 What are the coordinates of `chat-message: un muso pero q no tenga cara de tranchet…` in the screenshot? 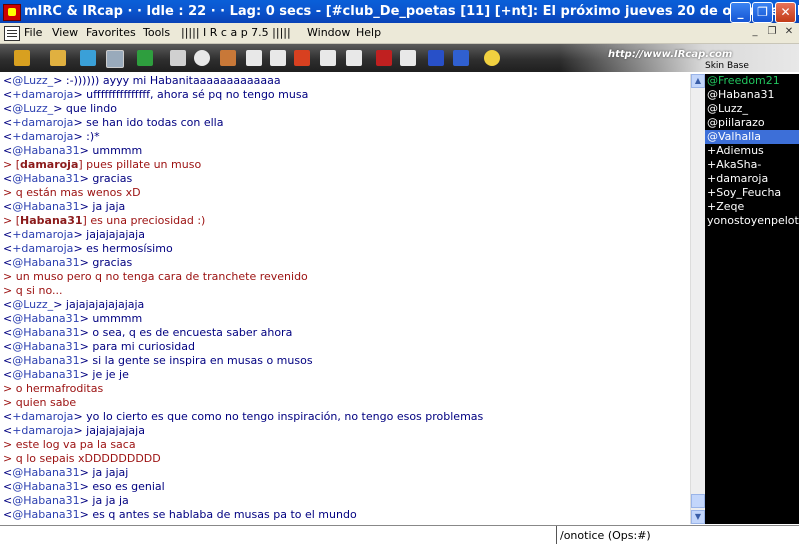 It's located at (161, 276).